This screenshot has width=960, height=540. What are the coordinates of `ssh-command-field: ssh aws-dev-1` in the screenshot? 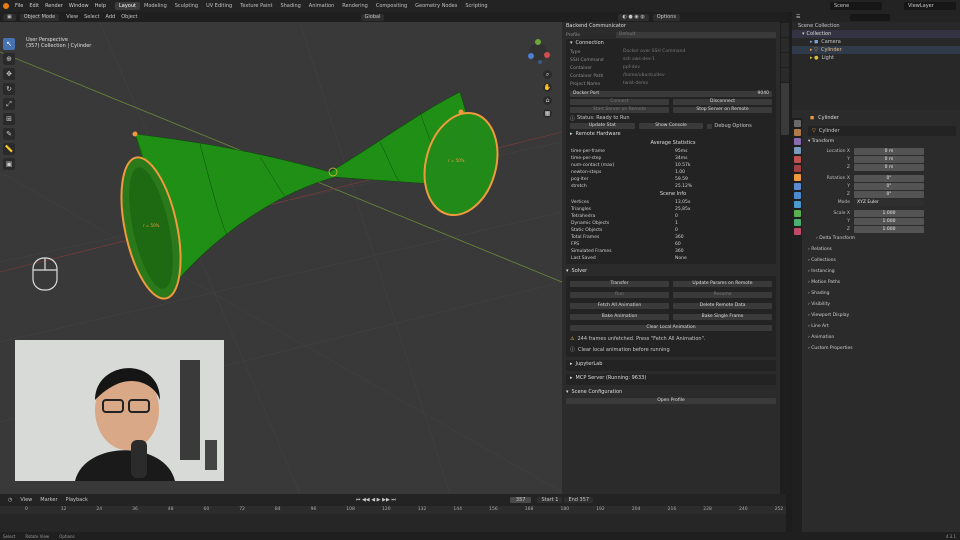 It's located at (696, 60).